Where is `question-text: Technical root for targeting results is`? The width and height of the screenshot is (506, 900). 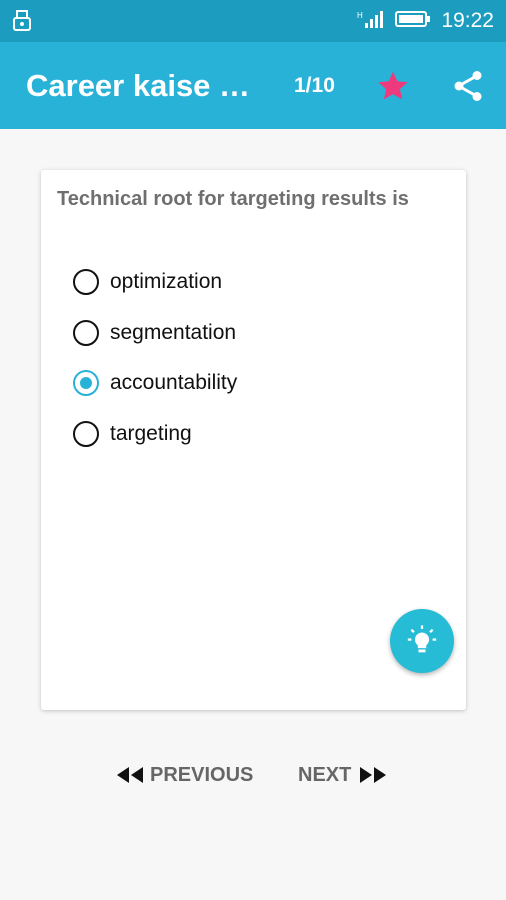 question-text: Technical root for targeting results is is located at coordinates (233, 199).